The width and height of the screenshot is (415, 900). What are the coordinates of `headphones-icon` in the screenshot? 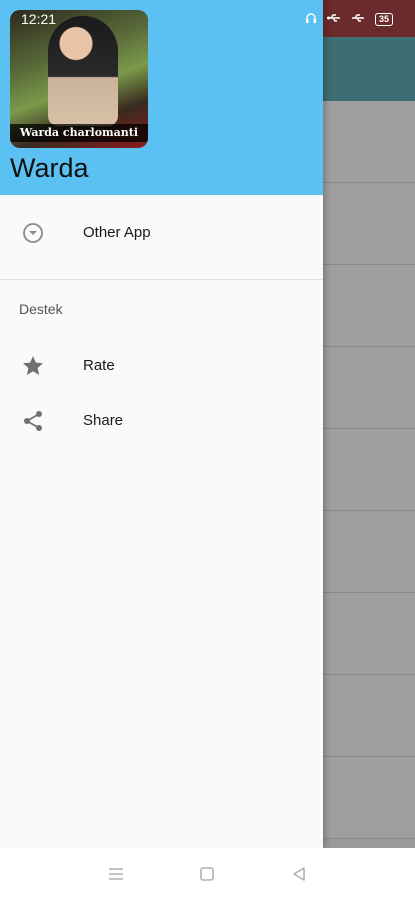 It's located at (311, 19).